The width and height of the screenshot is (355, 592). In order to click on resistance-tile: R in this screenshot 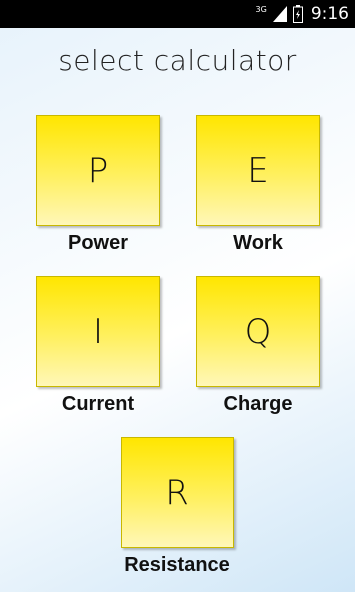, I will do `click(177, 492)`.